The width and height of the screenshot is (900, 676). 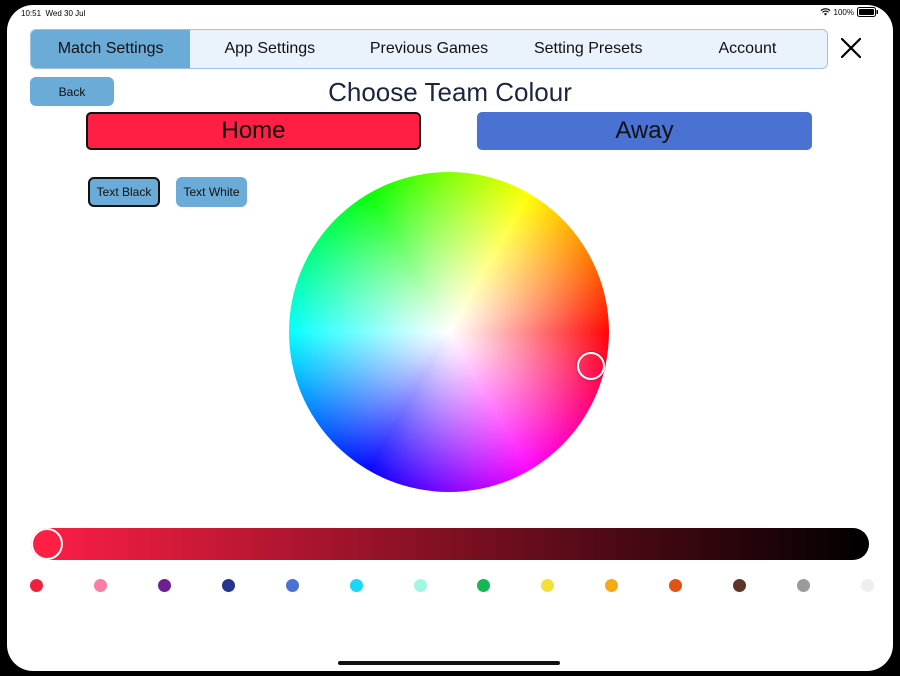 I want to click on text-white-button: Text White, so click(x=211, y=192).